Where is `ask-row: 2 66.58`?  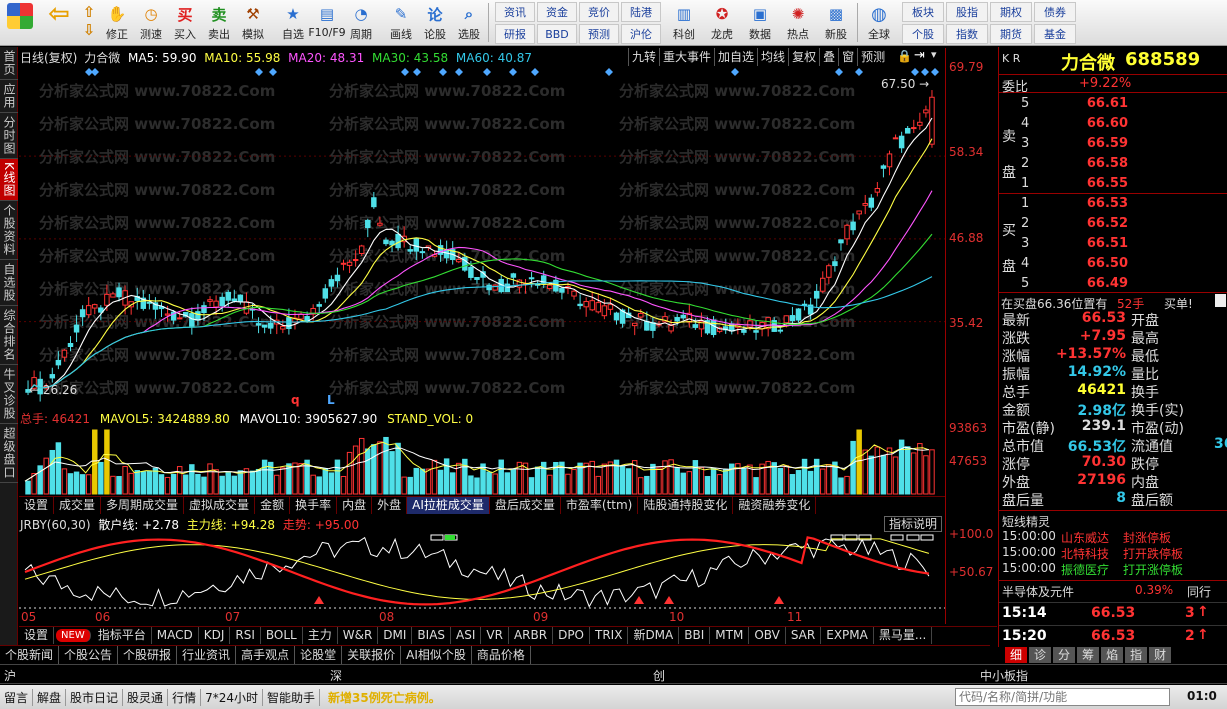
ask-row: 2 66.58 is located at coordinates (1113, 164).